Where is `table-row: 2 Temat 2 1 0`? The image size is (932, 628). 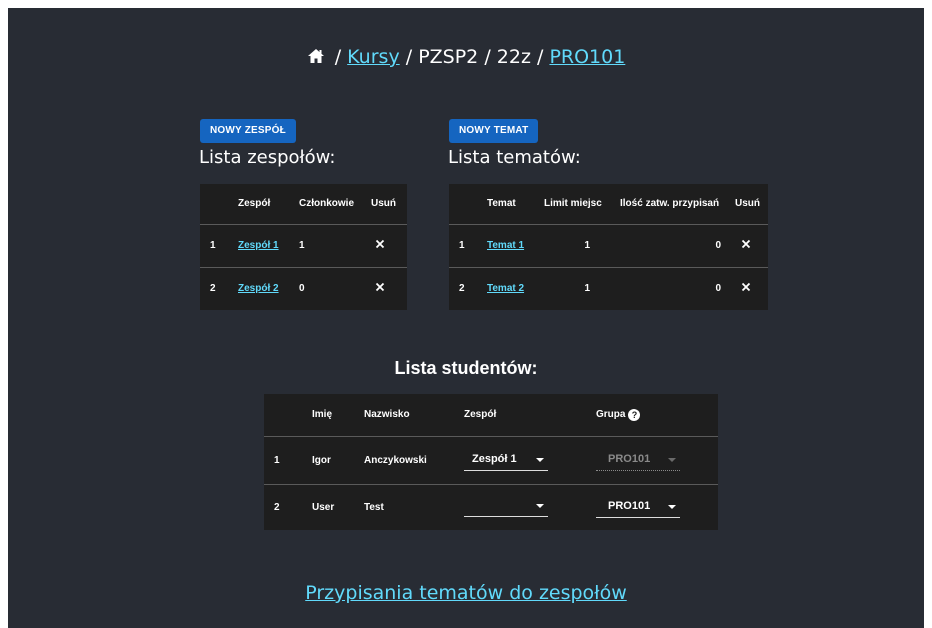
table-row: 2 Temat 2 1 0 is located at coordinates (608, 288).